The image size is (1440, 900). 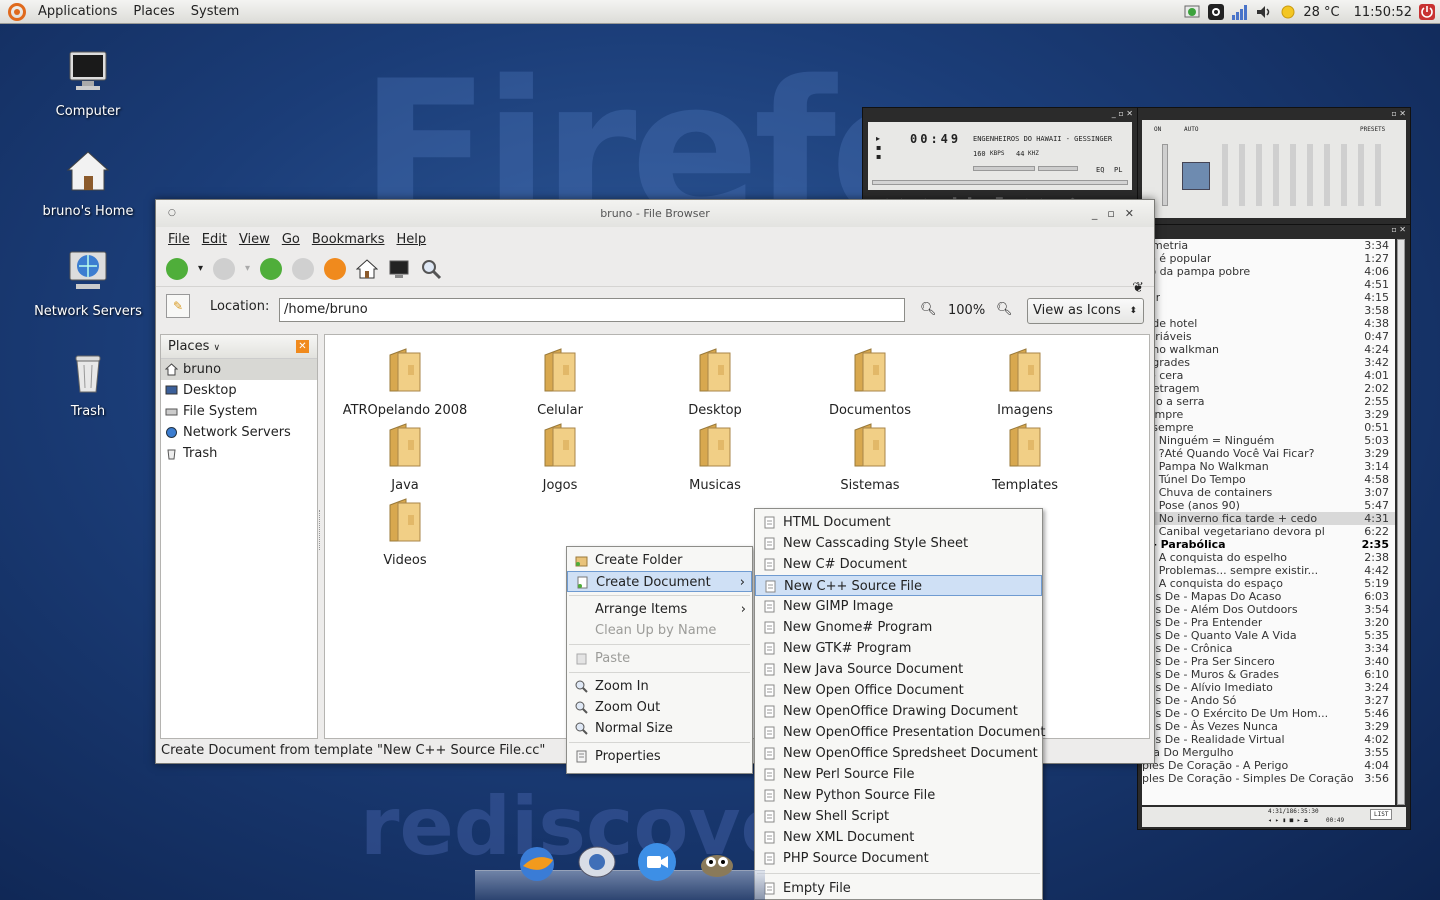 What do you see at coordinates (367, 269) in the screenshot?
I see `home-folder-icon` at bounding box center [367, 269].